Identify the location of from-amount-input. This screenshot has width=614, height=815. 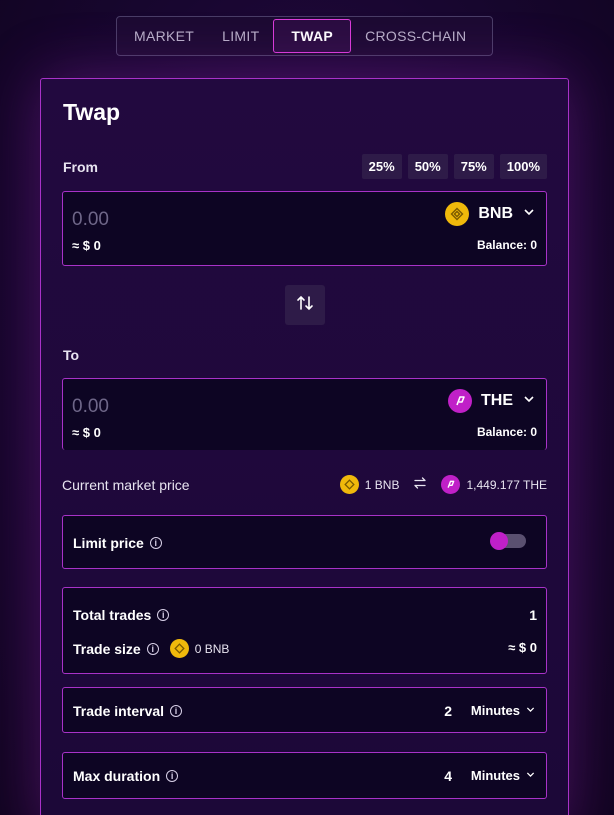
(172, 220).